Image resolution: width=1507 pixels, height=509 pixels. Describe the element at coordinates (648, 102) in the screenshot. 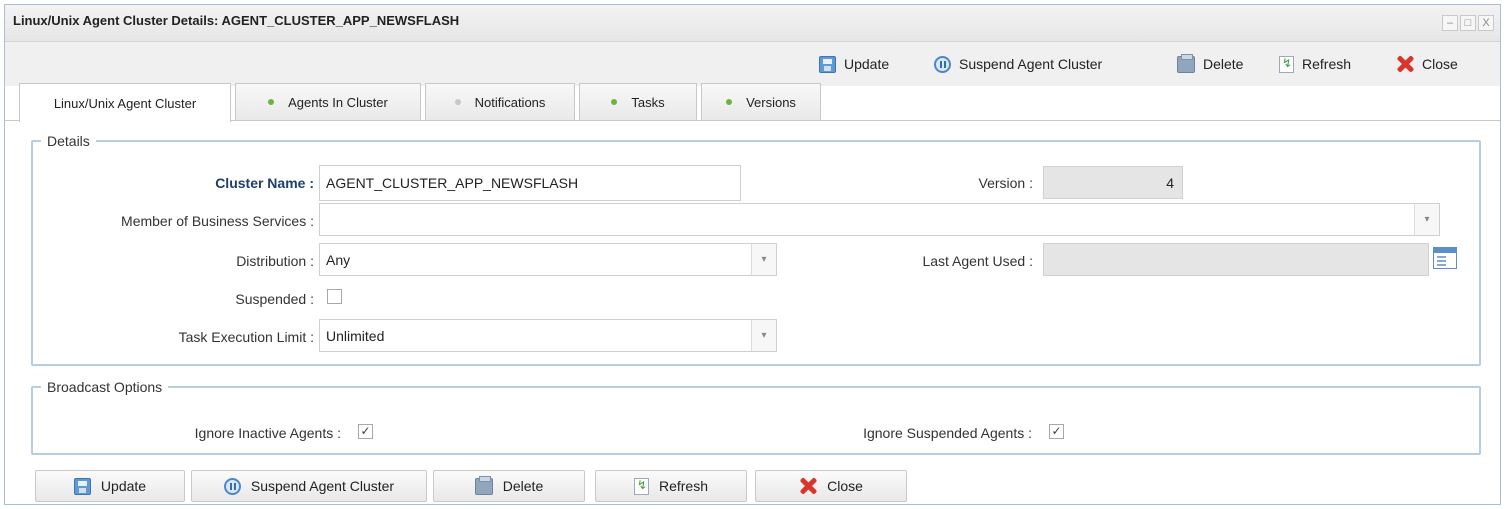

I see `tab-label: Tasks` at that location.